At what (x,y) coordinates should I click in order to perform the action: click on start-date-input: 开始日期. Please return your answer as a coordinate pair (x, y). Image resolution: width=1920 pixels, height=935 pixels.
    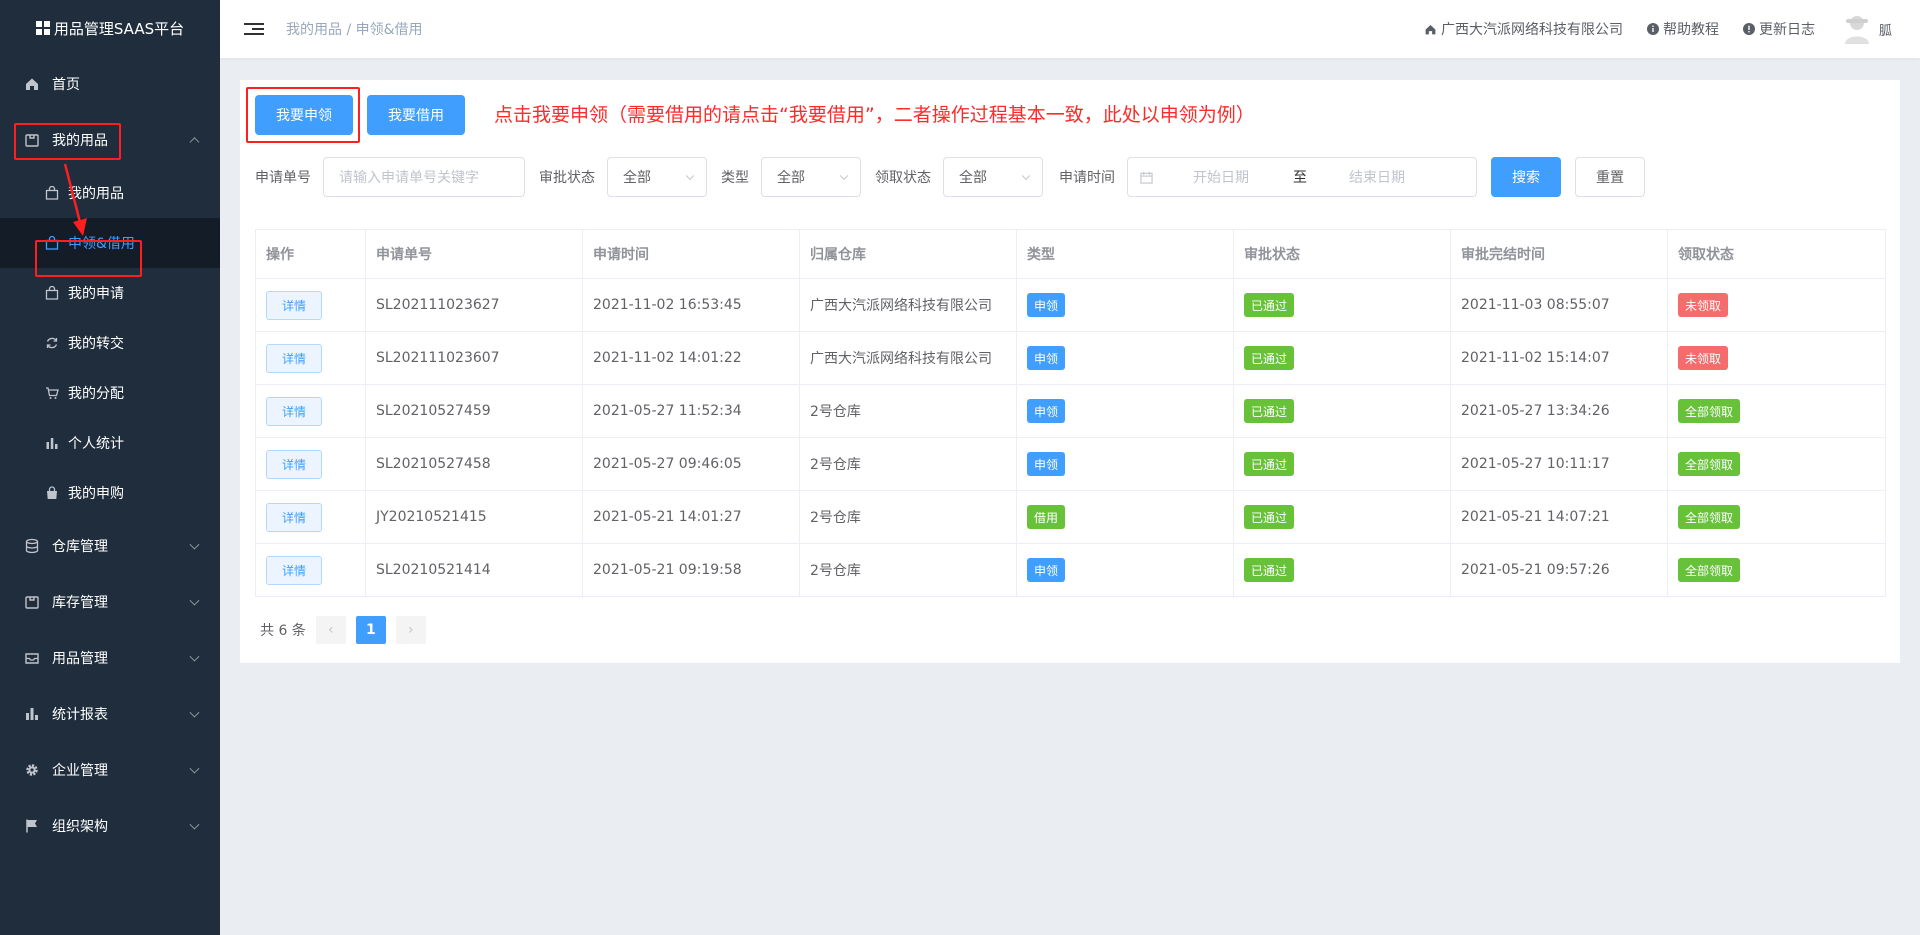
    Looking at the image, I should click on (1238, 177).